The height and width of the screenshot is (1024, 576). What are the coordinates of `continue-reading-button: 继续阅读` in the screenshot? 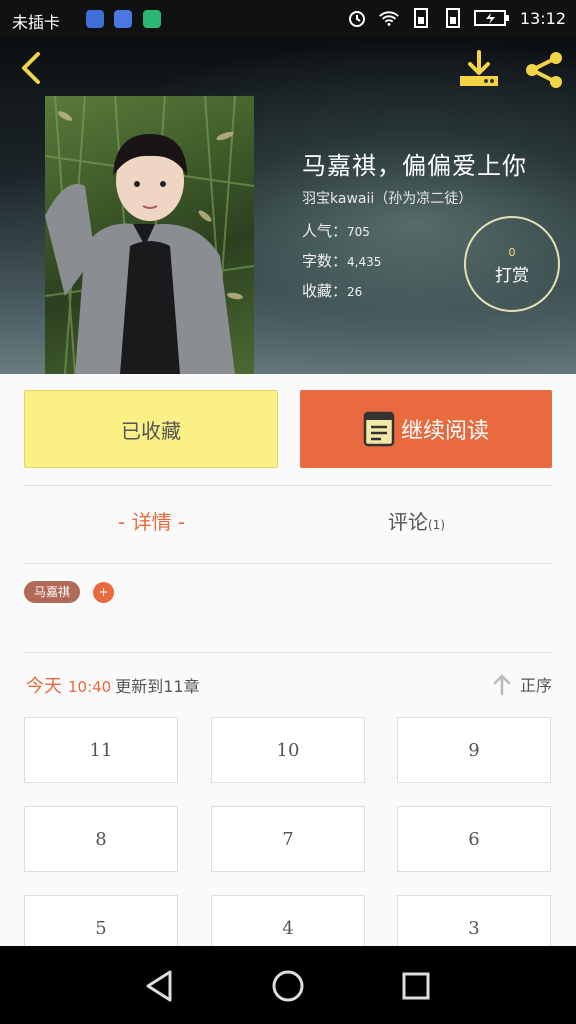 It's located at (426, 429).